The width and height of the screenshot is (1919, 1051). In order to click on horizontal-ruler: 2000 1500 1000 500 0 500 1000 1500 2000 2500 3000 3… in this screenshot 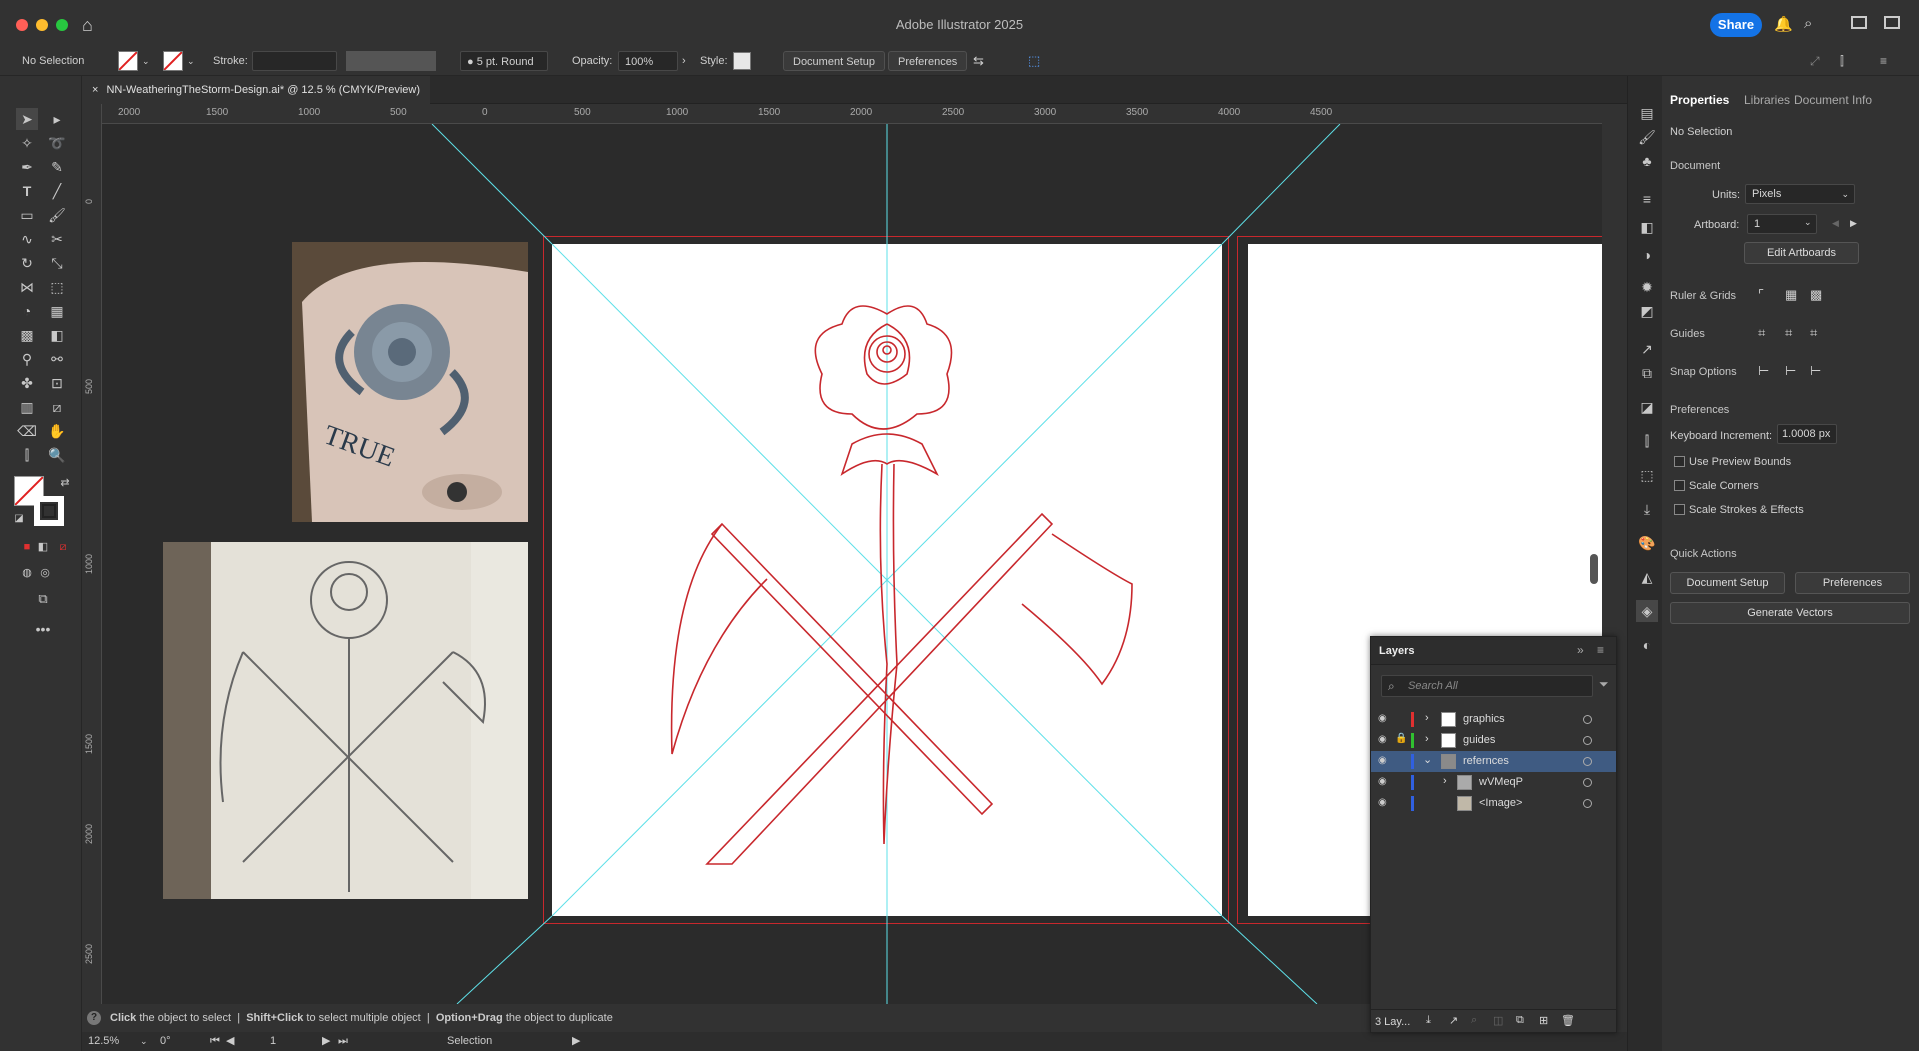, I will do `click(852, 114)`.